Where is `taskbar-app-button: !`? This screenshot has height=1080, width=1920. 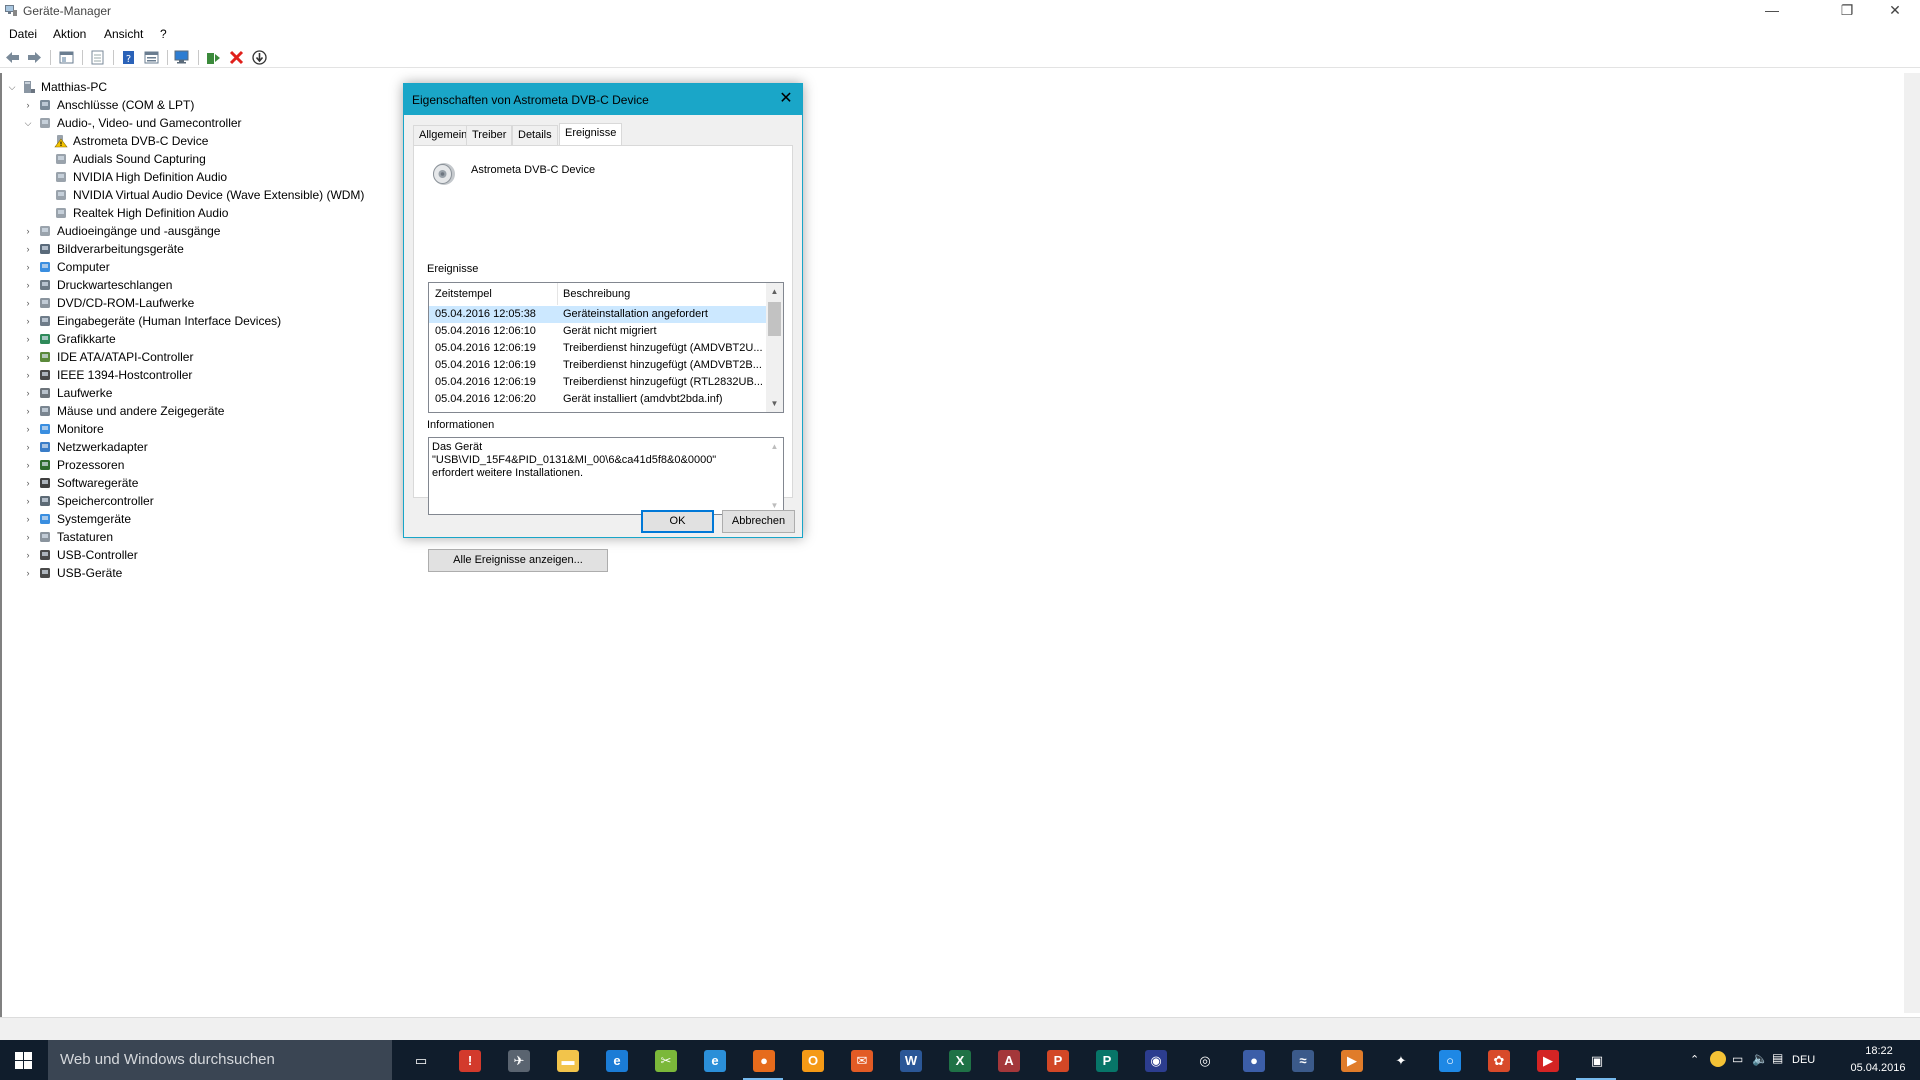 taskbar-app-button: ! is located at coordinates (469, 1060).